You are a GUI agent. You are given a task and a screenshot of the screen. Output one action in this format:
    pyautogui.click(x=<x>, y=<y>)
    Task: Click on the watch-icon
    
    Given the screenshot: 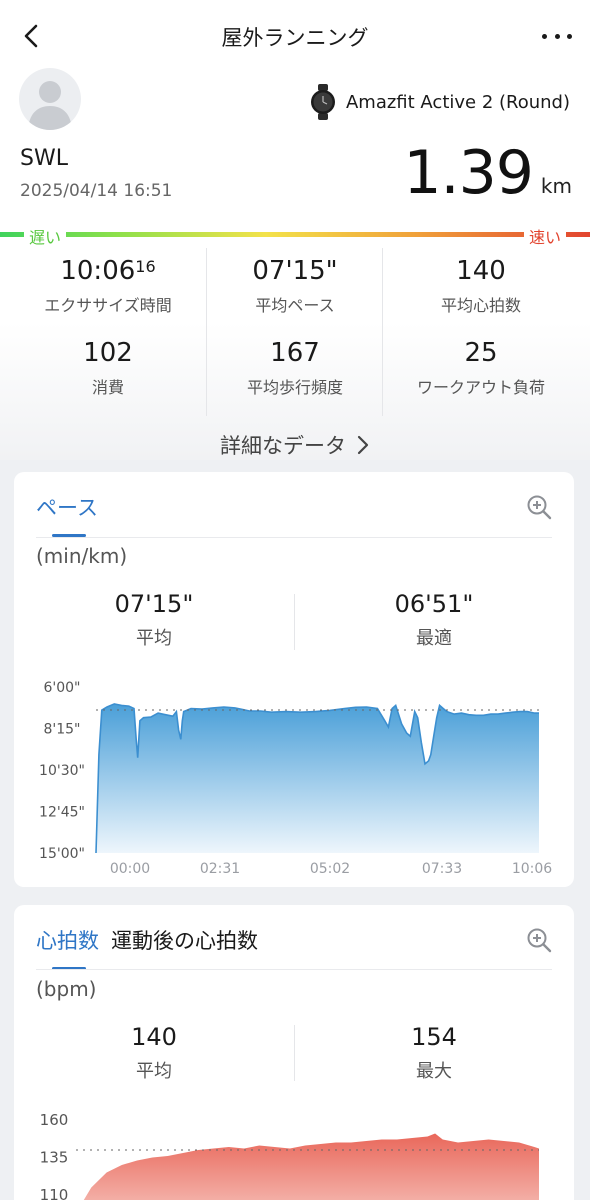 What is the action you would take?
    pyautogui.click(x=322, y=102)
    